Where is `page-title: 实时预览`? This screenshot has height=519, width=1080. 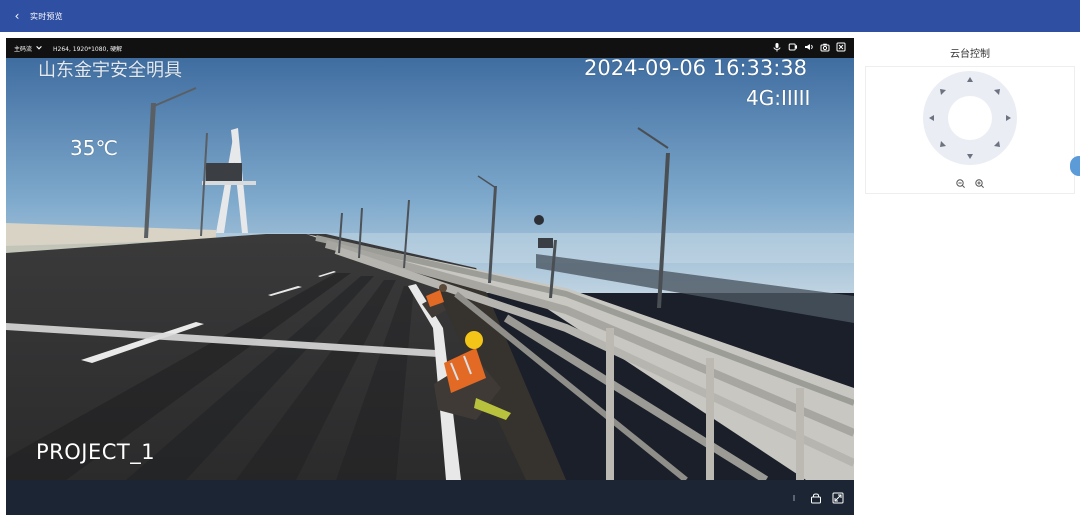 page-title: 实时预览 is located at coordinates (46, 16).